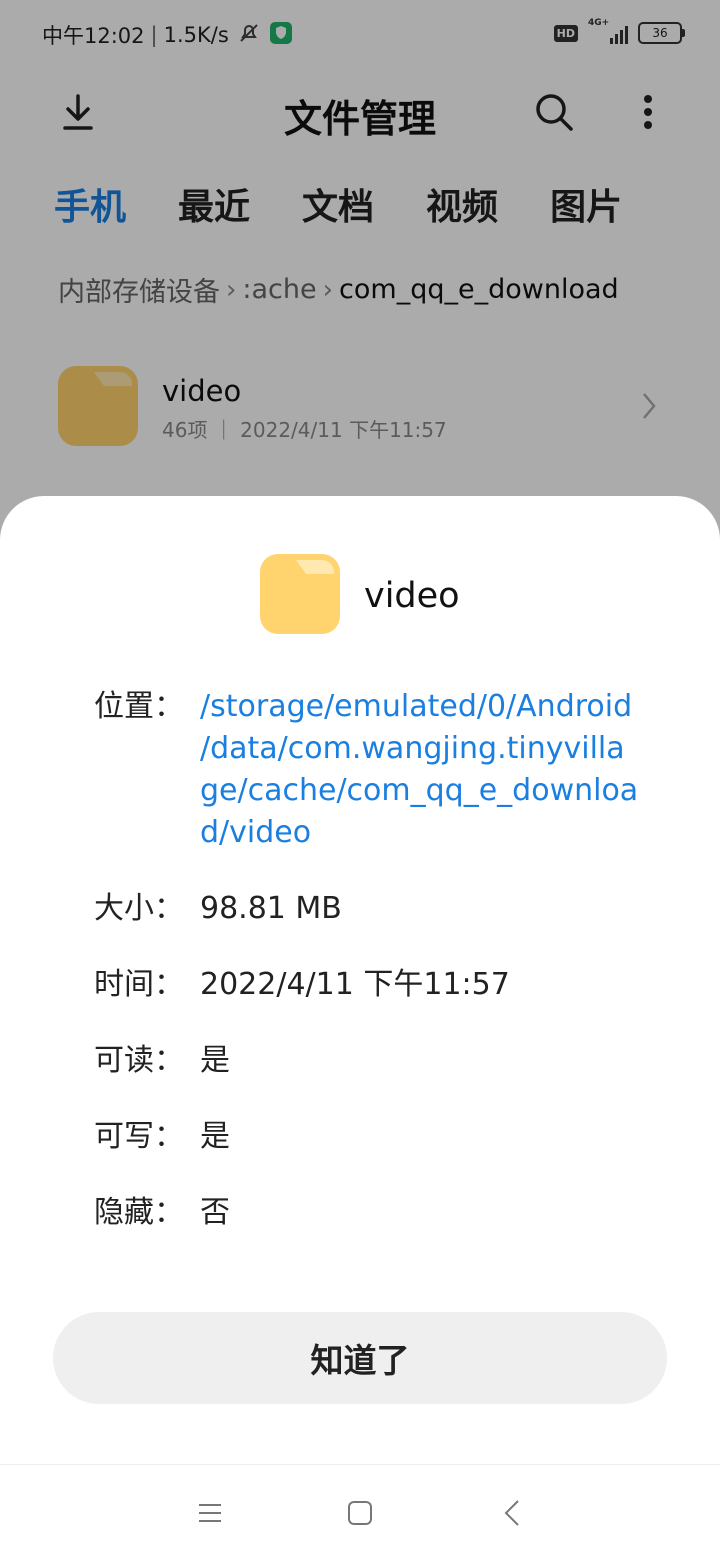  I want to click on property-writable: 可写： 是, so click(374, 1137).